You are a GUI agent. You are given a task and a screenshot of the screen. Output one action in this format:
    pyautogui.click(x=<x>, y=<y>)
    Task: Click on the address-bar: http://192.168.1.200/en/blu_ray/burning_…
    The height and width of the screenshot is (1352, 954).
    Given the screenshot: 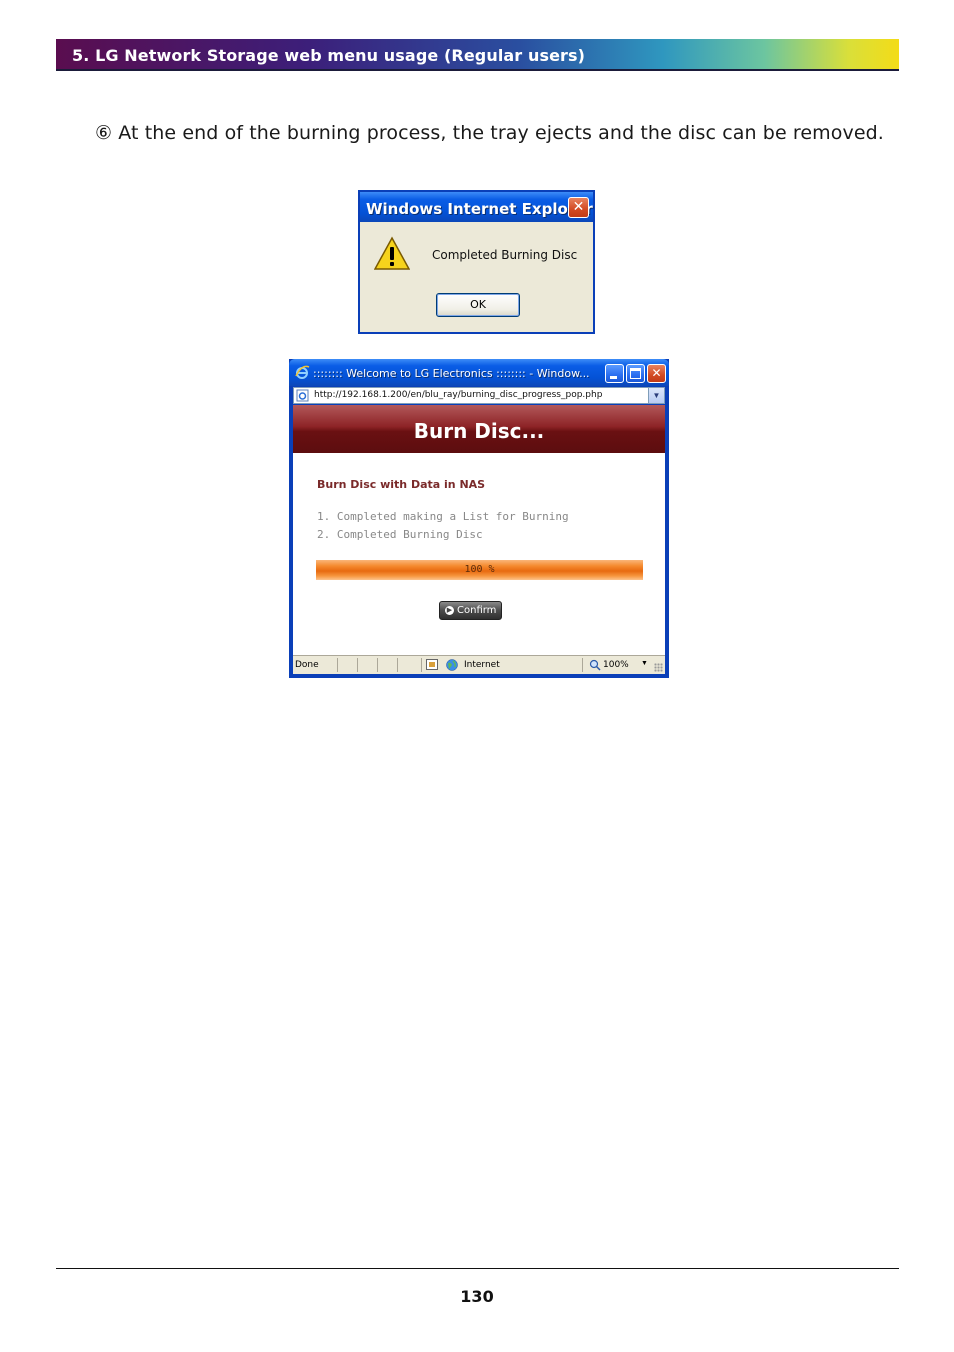 What is the action you would take?
    pyautogui.click(x=479, y=395)
    